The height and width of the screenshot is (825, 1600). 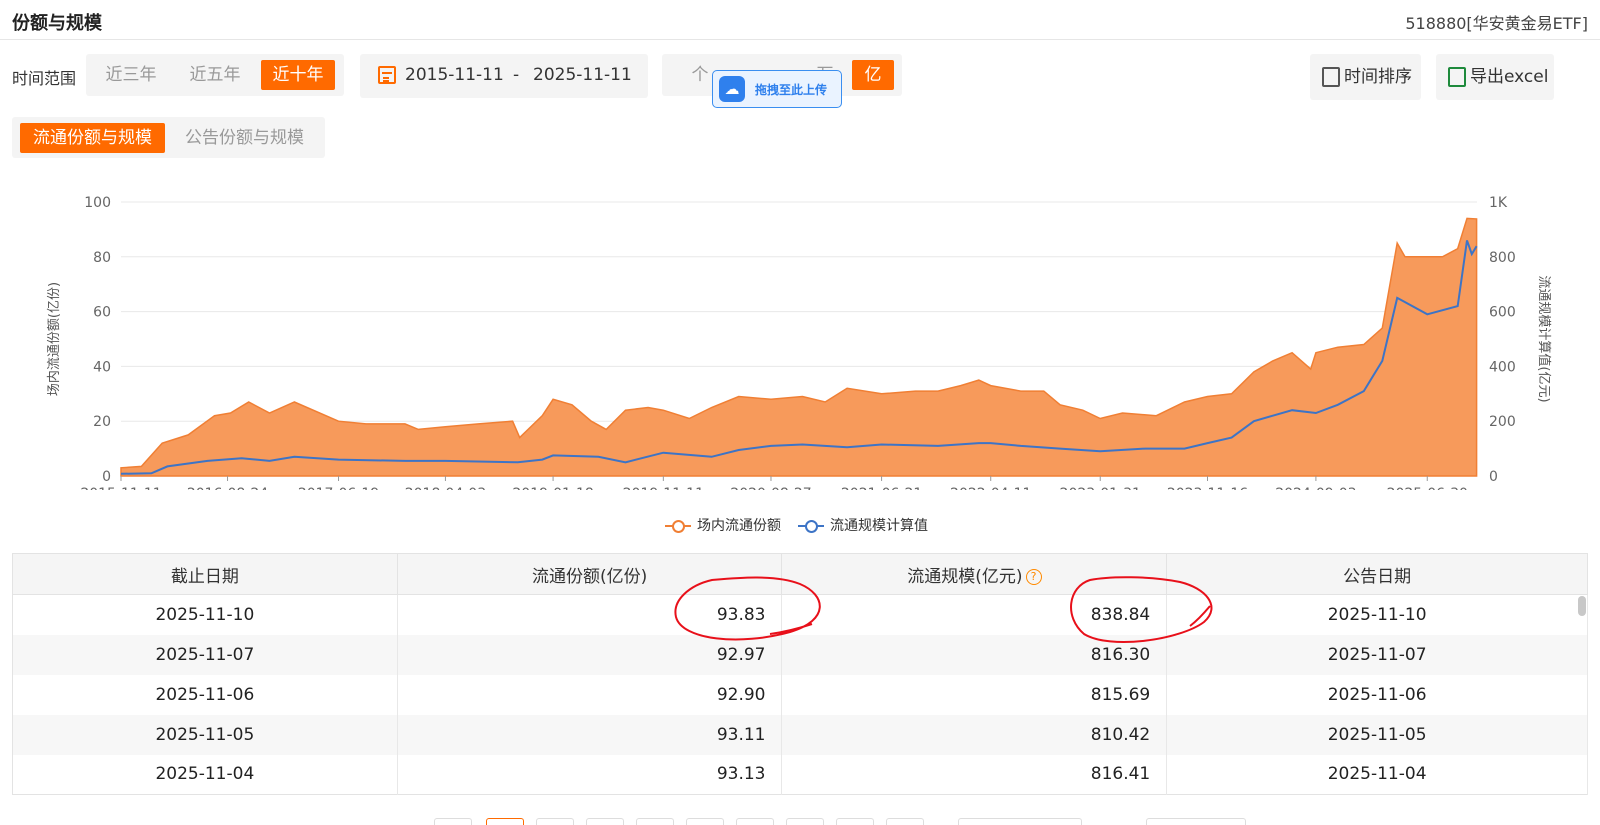 What do you see at coordinates (1196, 821) in the screenshot?
I see `page-size` at bounding box center [1196, 821].